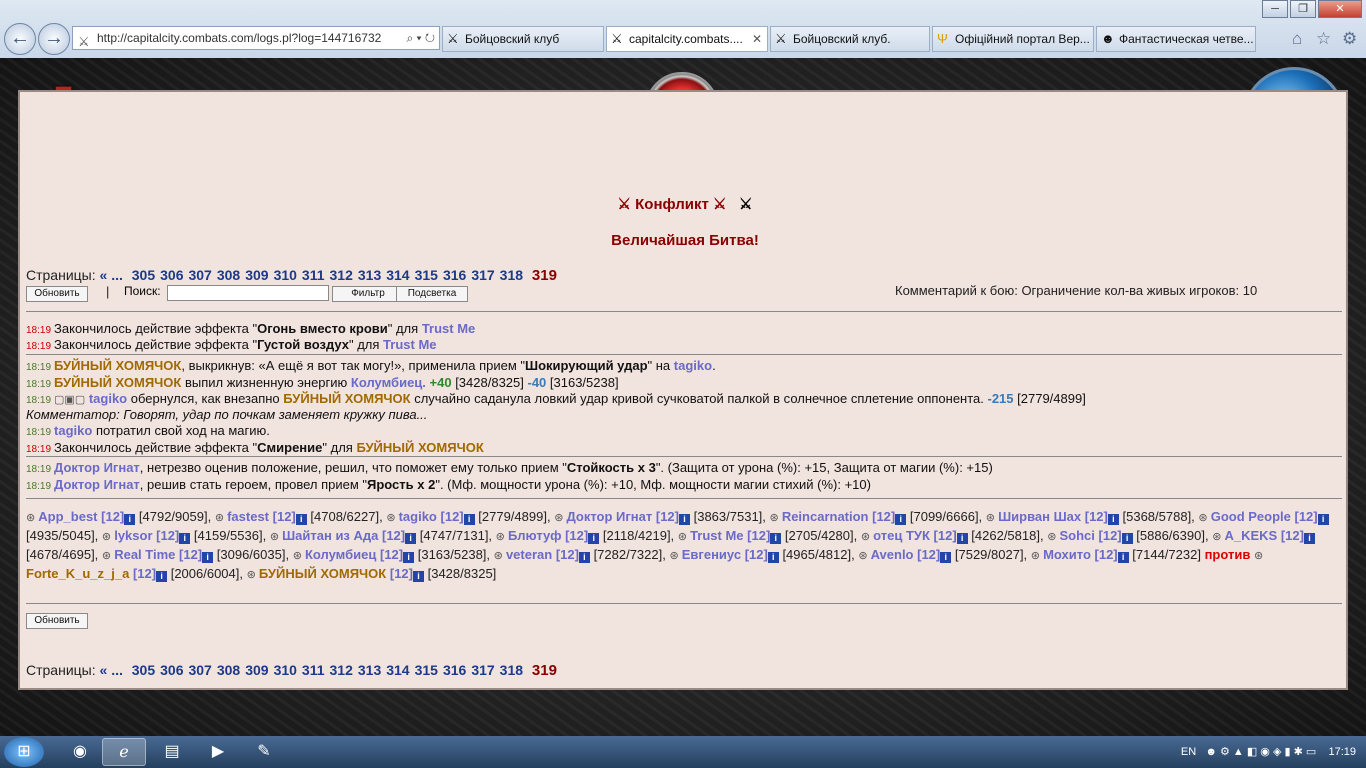 The height and width of the screenshot is (768, 1366). I want to click on player-name-link: Avenlo, so click(892, 554).